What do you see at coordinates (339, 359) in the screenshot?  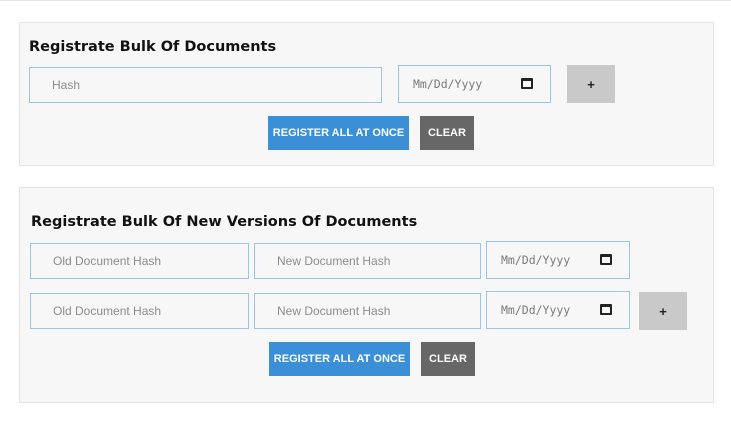 I see `register-all-versions-button: REGISTER ALL AT ONCE` at bounding box center [339, 359].